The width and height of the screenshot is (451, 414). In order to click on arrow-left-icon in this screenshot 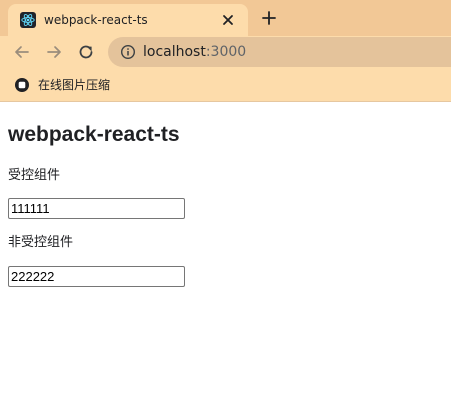, I will do `click(22, 52)`.